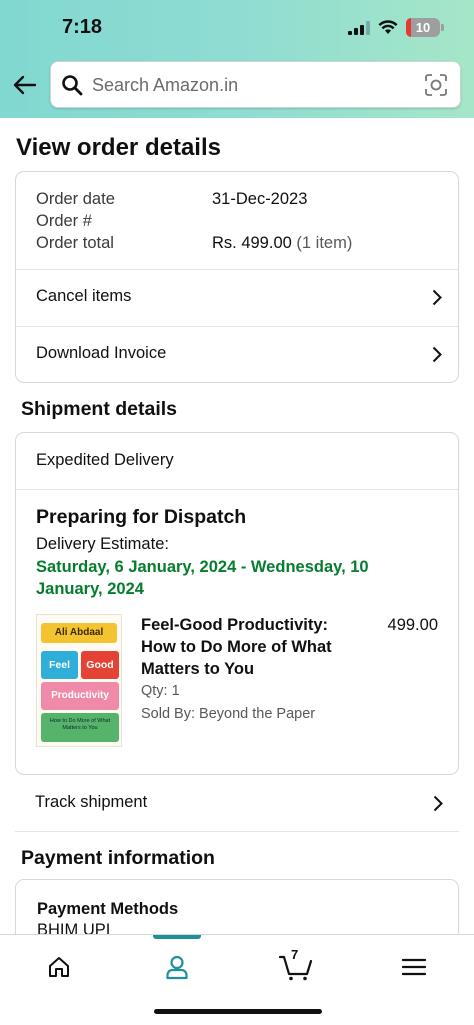 The width and height of the screenshot is (474, 1025). I want to click on download-invoice-label: Download Invoice, so click(101, 353).